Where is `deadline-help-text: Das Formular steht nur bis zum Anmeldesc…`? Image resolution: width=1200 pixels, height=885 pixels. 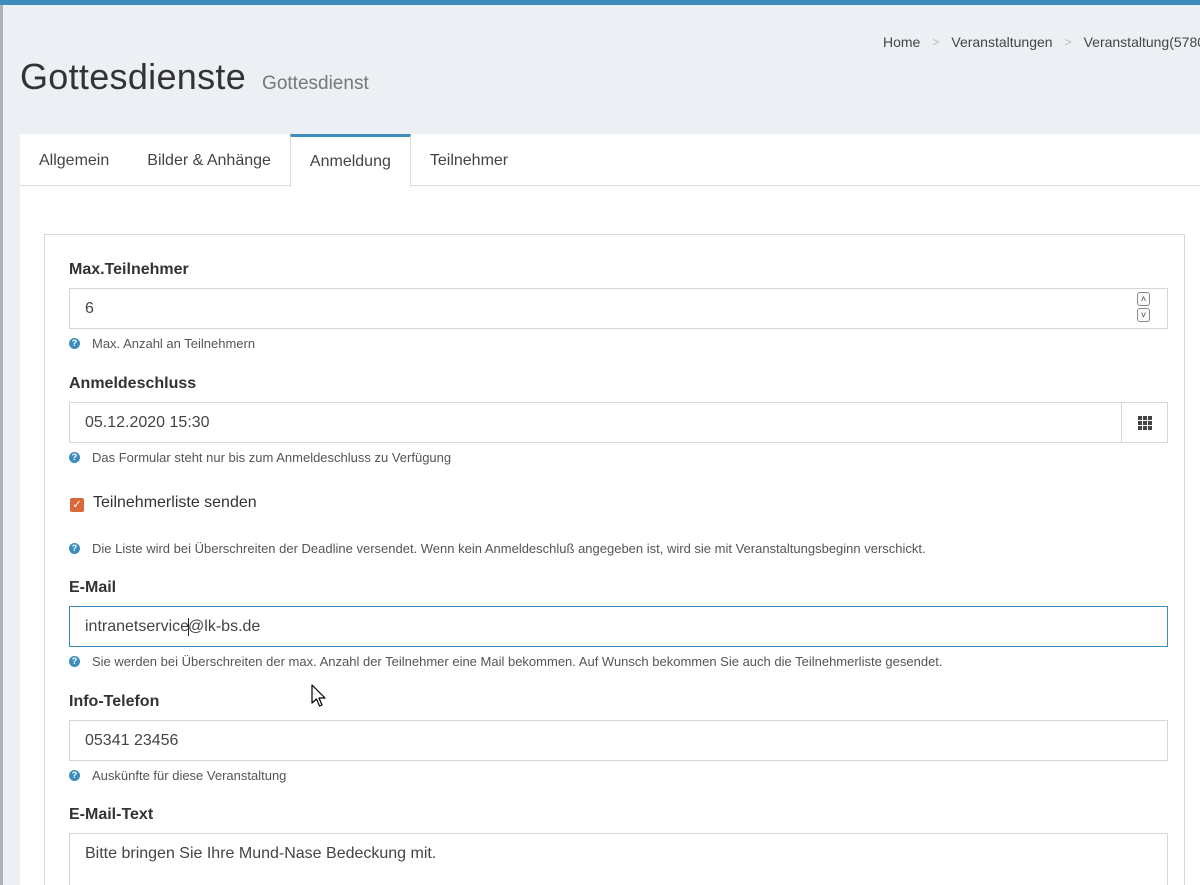
deadline-help-text: Das Formular steht nur bis zum Anmeldesc… is located at coordinates (272, 457).